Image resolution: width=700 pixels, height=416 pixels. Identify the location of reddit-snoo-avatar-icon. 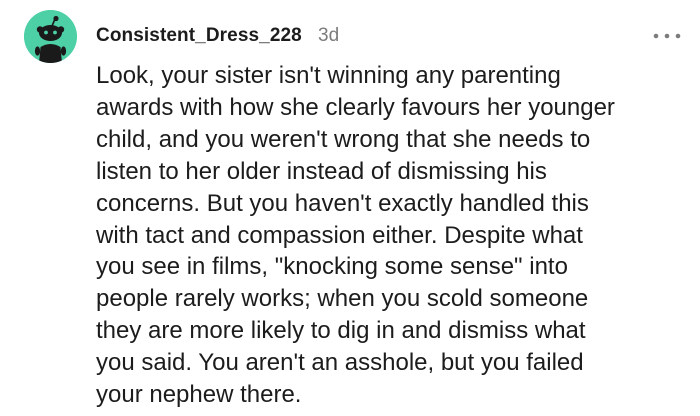
(50, 36).